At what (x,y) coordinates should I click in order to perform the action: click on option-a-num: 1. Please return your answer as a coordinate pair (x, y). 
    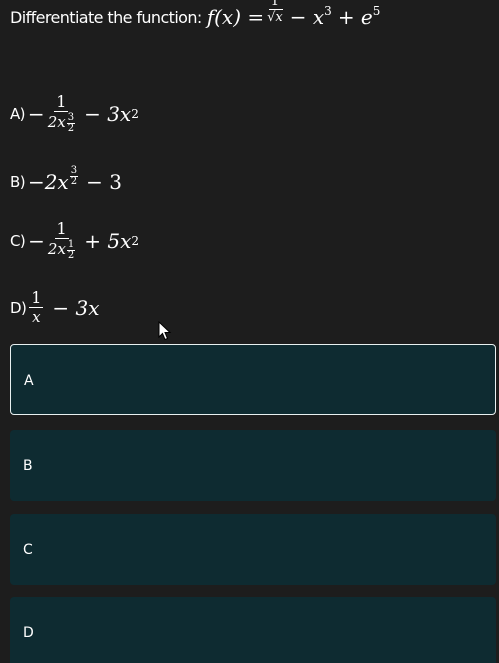
    Looking at the image, I should click on (61, 102).